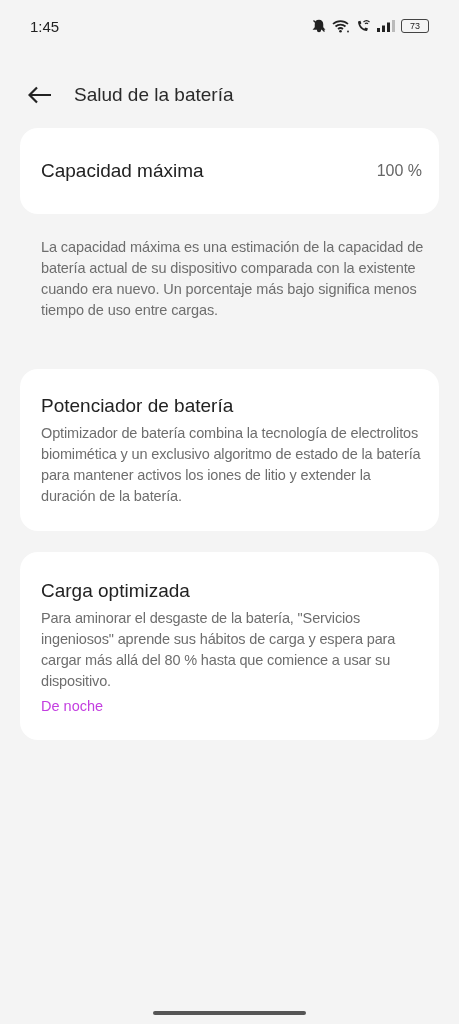 The image size is (459, 1024). Describe the element at coordinates (116, 591) in the screenshot. I see `card-title: Carga optimizada` at that location.